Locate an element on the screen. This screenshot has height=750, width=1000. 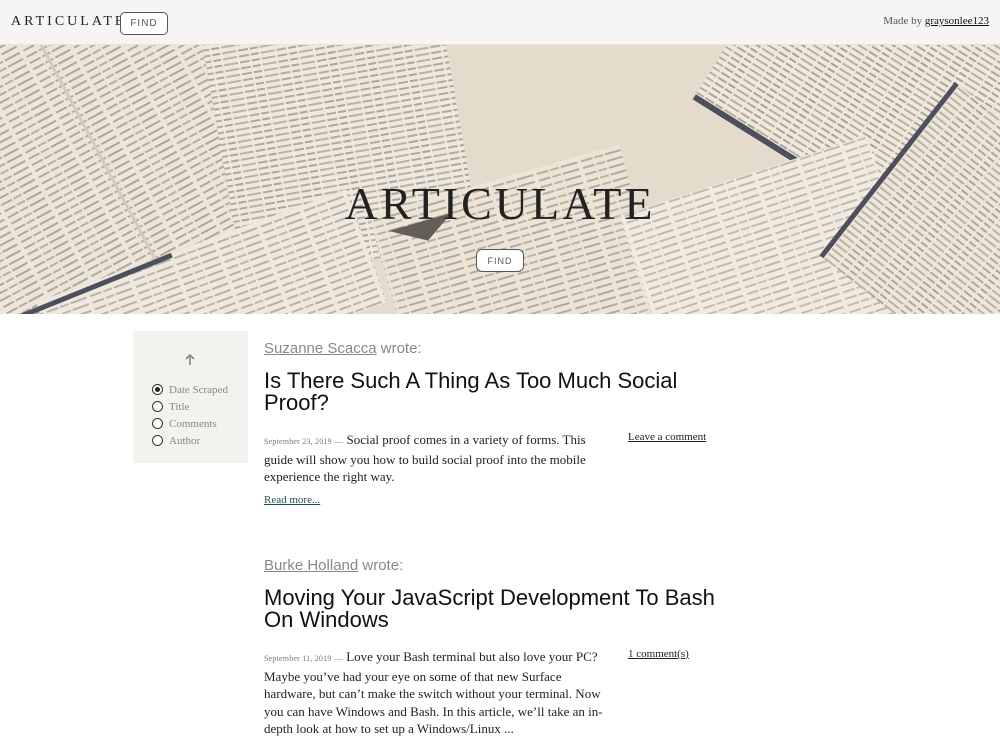
sort-option-title: Title is located at coordinates (190, 406).